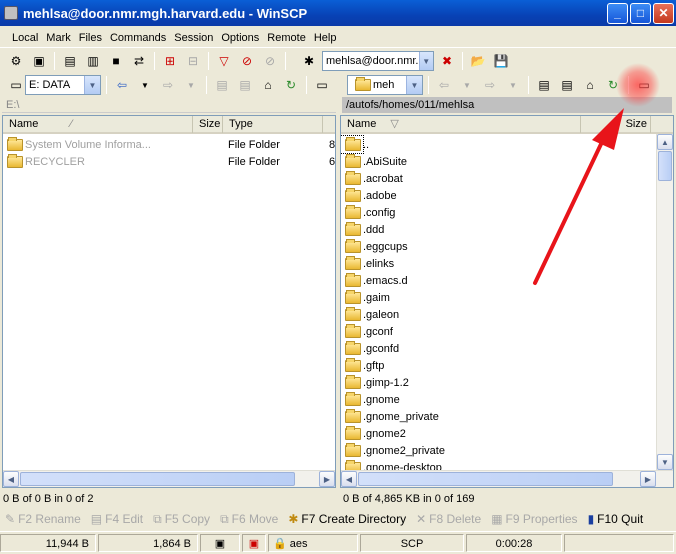 Image resolution: width=676 pixels, height=554 pixels. Describe the element at coordinates (193, 61) in the screenshot. I see `unselect-files-icon: ⊟` at that location.